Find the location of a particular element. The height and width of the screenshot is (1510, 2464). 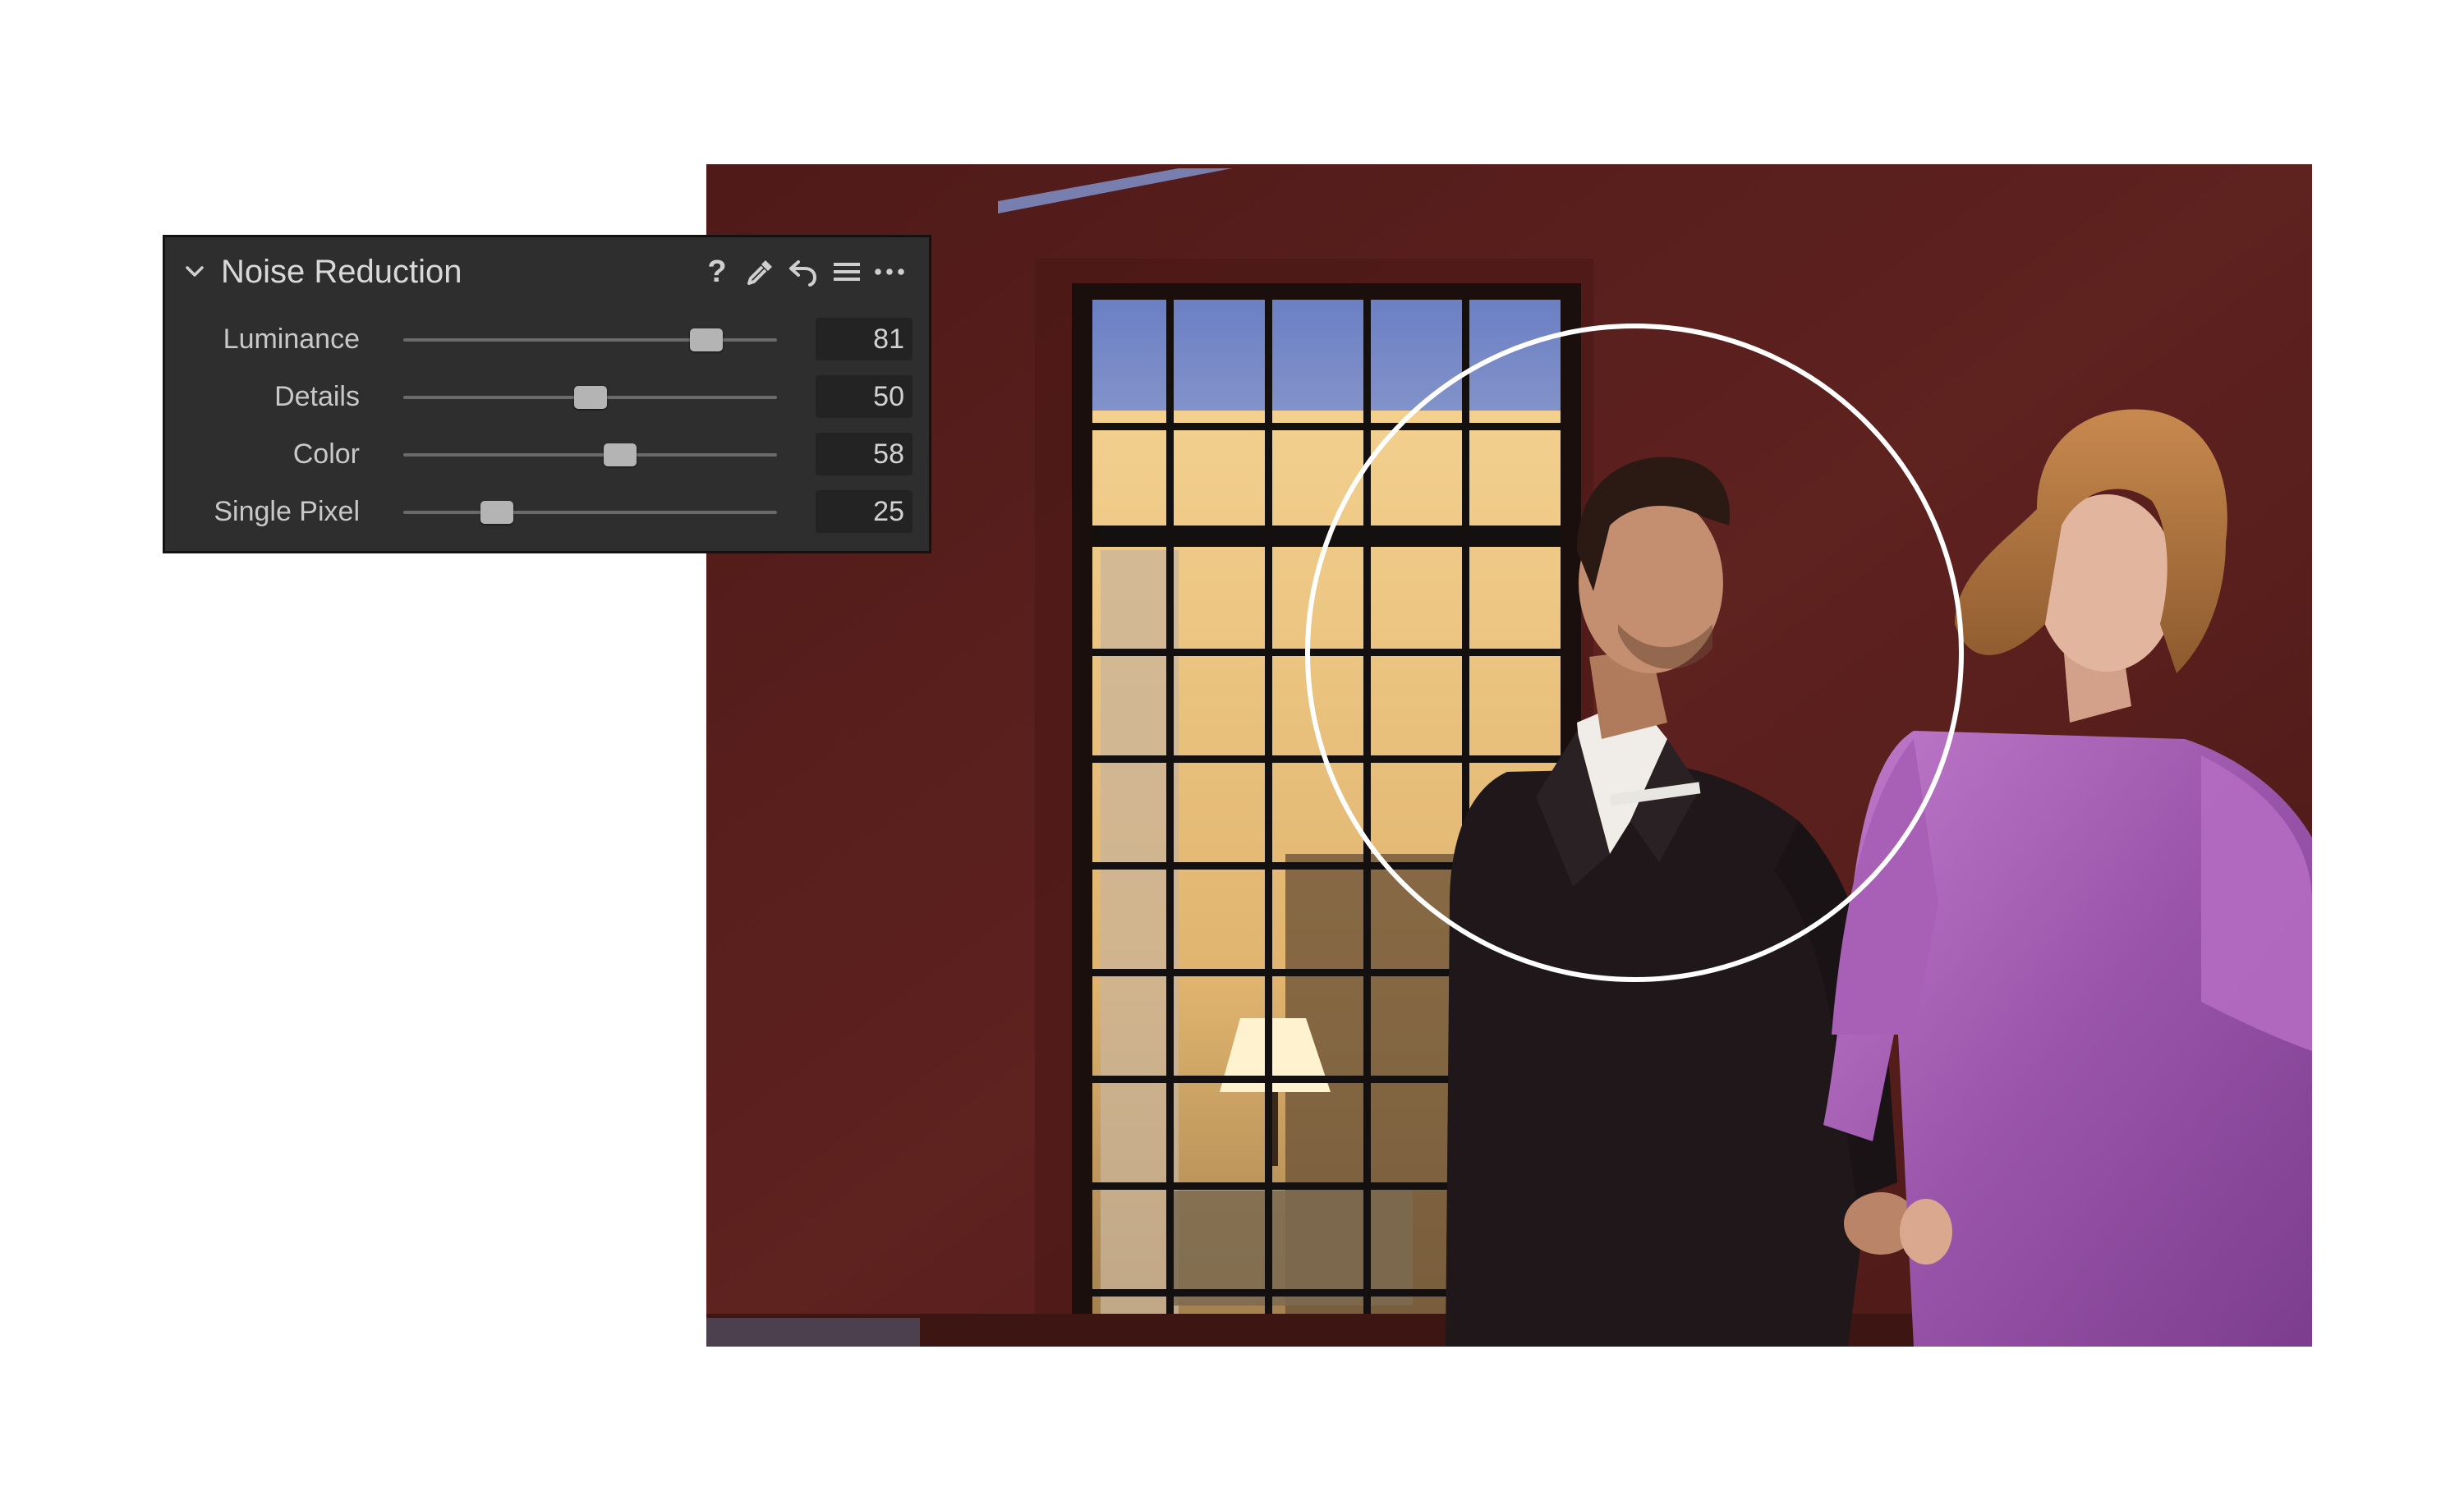

panel-header: Noise Reduction ? is located at coordinates (547, 271).